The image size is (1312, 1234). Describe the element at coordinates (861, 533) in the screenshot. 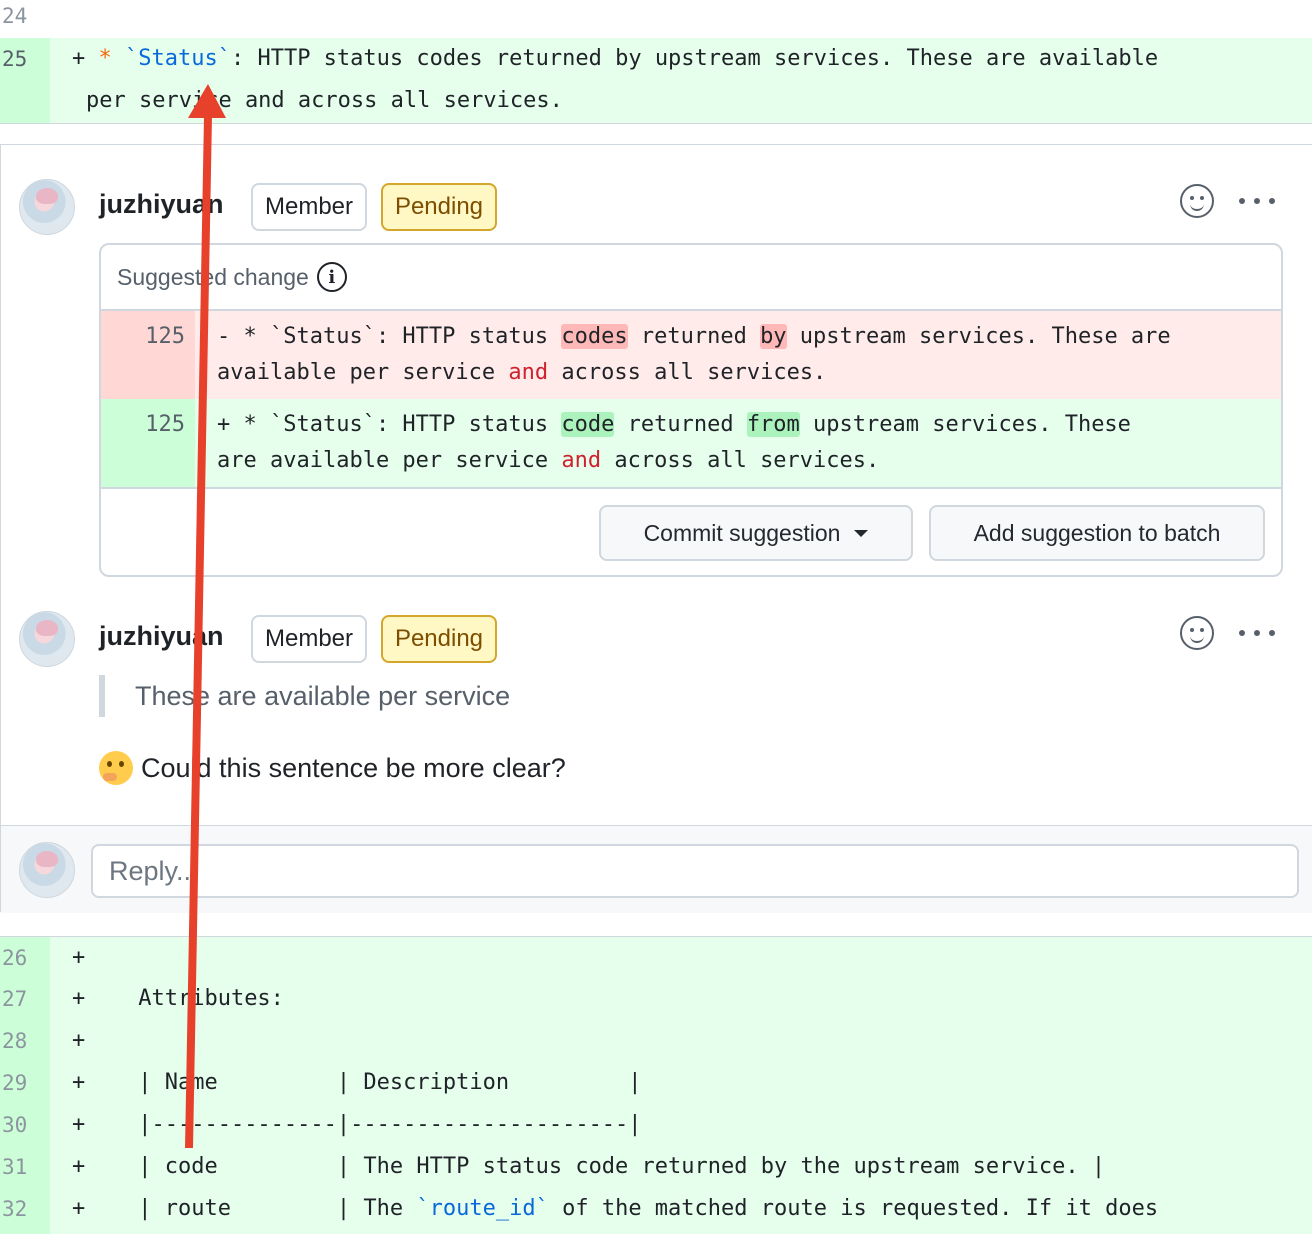

I see `caret-down-icon` at that location.